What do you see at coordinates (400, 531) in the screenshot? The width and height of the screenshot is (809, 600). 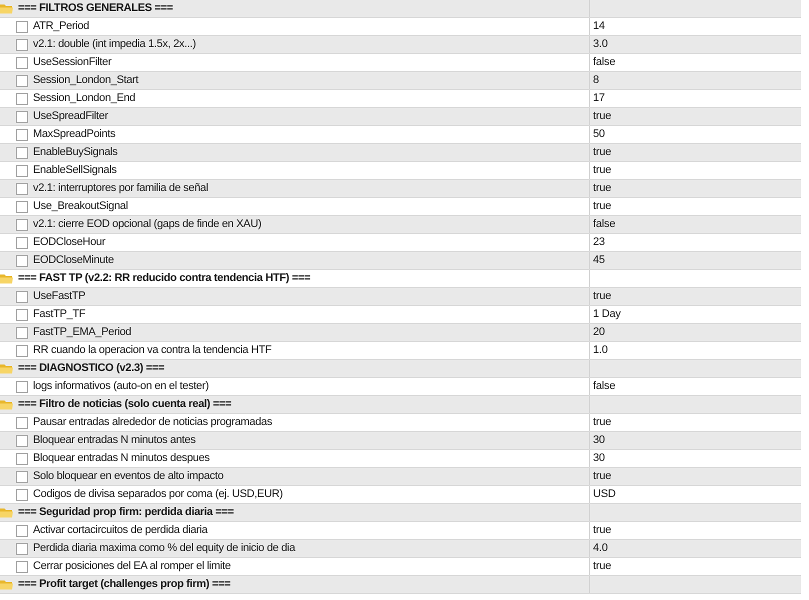 I see `parameter-row: Activar cortacircuitos de perdida diaria true` at bounding box center [400, 531].